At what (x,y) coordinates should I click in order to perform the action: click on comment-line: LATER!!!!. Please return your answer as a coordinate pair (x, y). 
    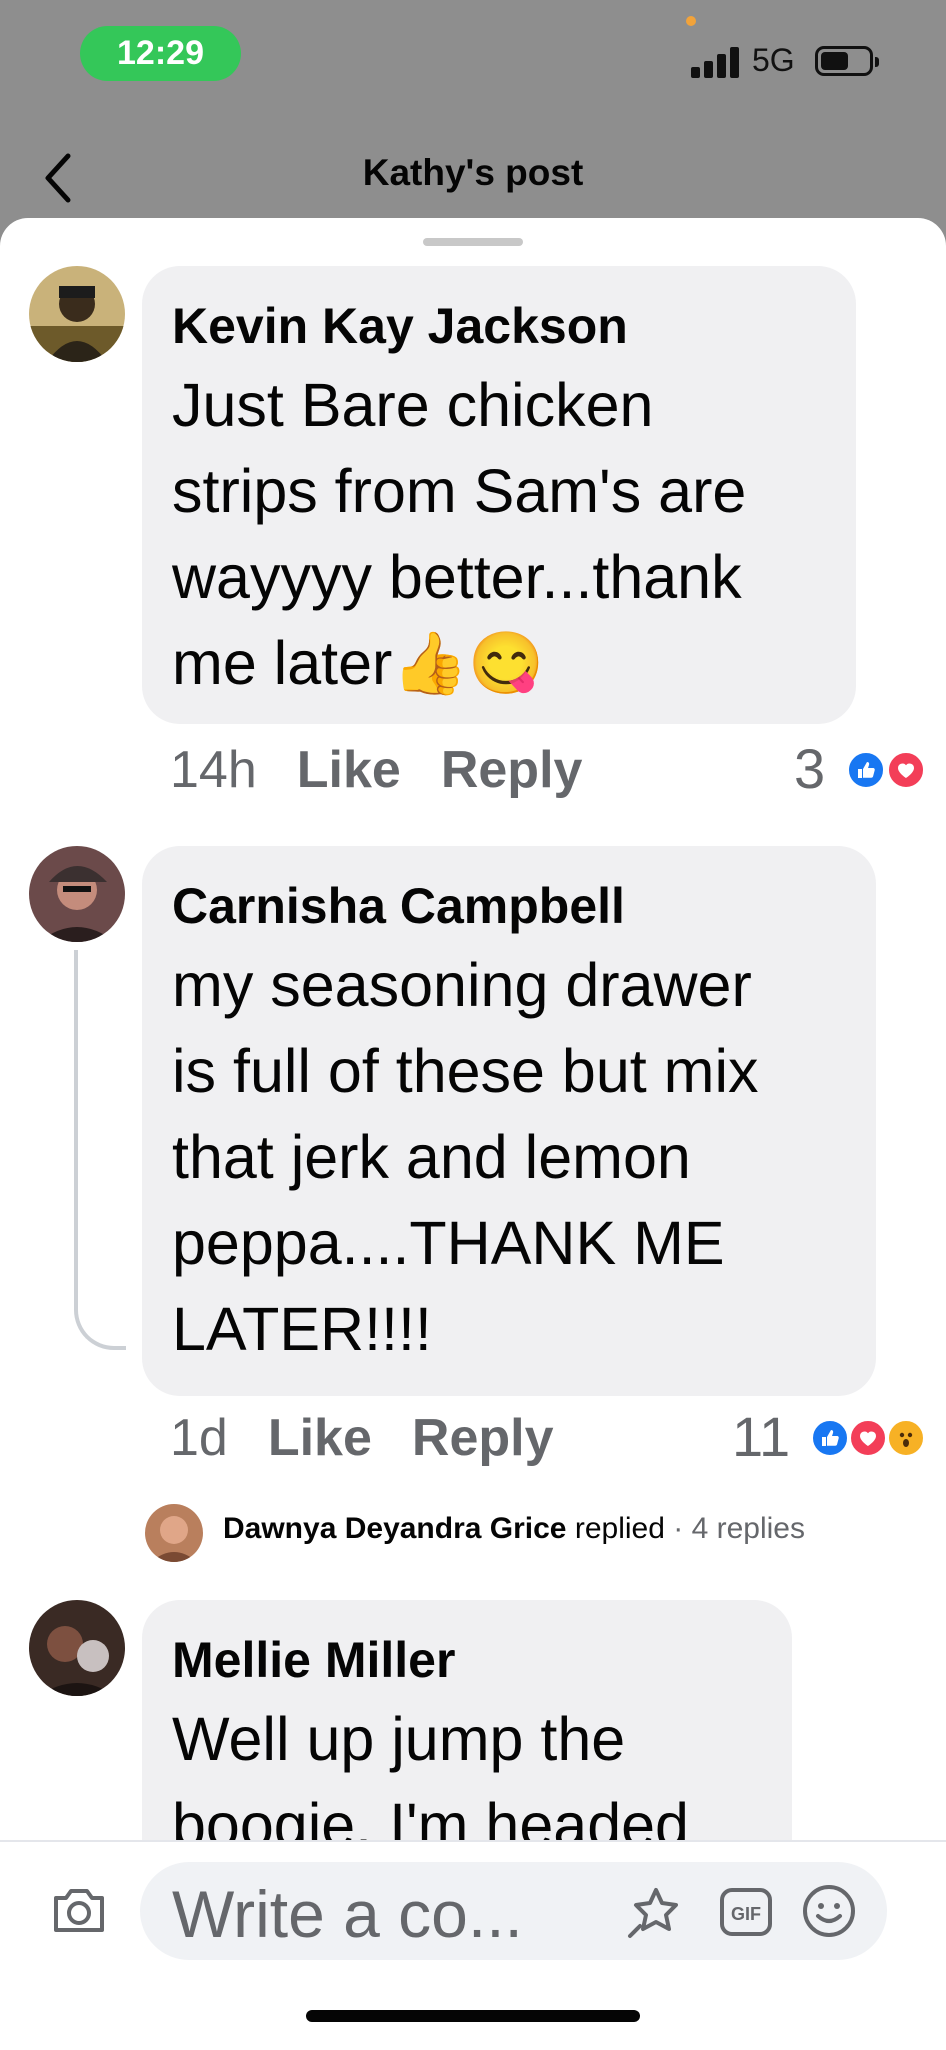
    Looking at the image, I should click on (302, 1329).